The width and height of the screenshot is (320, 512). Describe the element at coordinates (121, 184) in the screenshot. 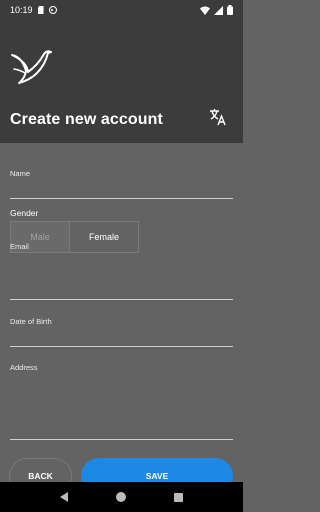

I see `name-field: Name` at that location.